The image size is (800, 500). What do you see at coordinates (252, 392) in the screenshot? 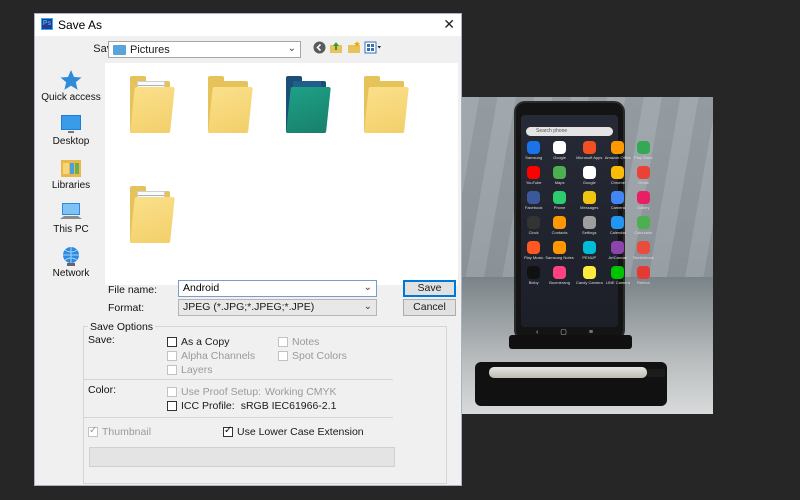
I see `use-proof-setup-checkbox: Use Proof Setup: Working CMYK` at bounding box center [252, 392].